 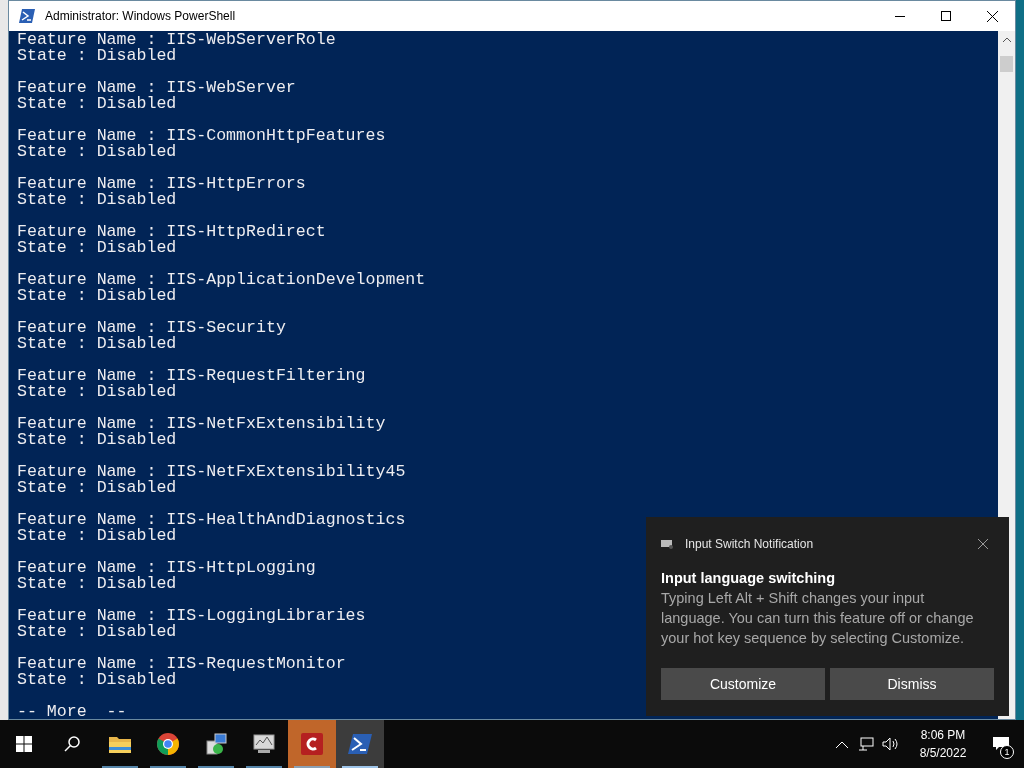 What do you see at coordinates (72, 744) in the screenshot?
I see `search-icon` at bounding box center [72, 744].